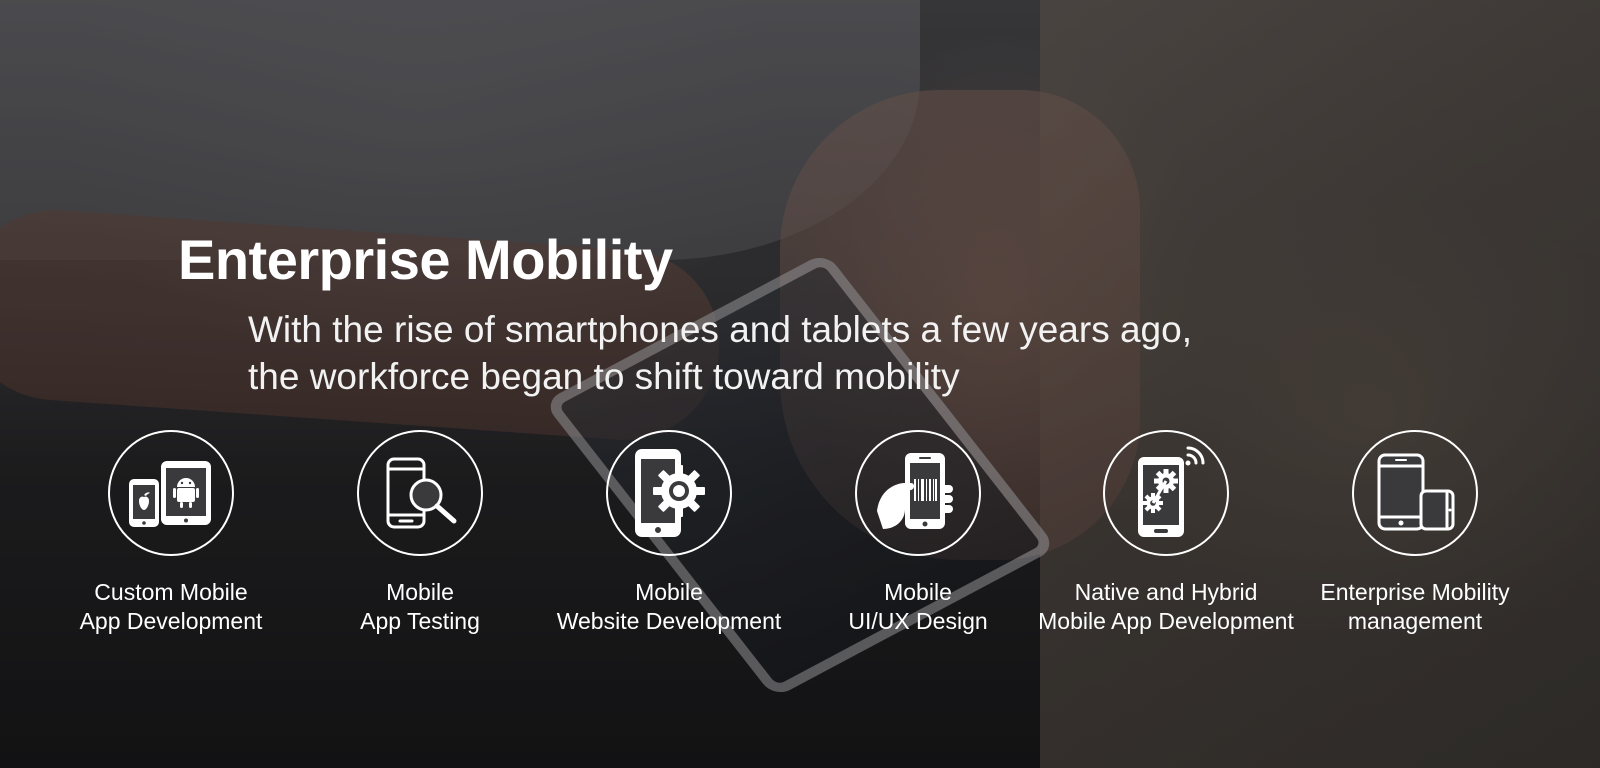  Describe the element at coordinates (915, 491) in the screenshot. I see `hand-holding-phone-icon` at that location.